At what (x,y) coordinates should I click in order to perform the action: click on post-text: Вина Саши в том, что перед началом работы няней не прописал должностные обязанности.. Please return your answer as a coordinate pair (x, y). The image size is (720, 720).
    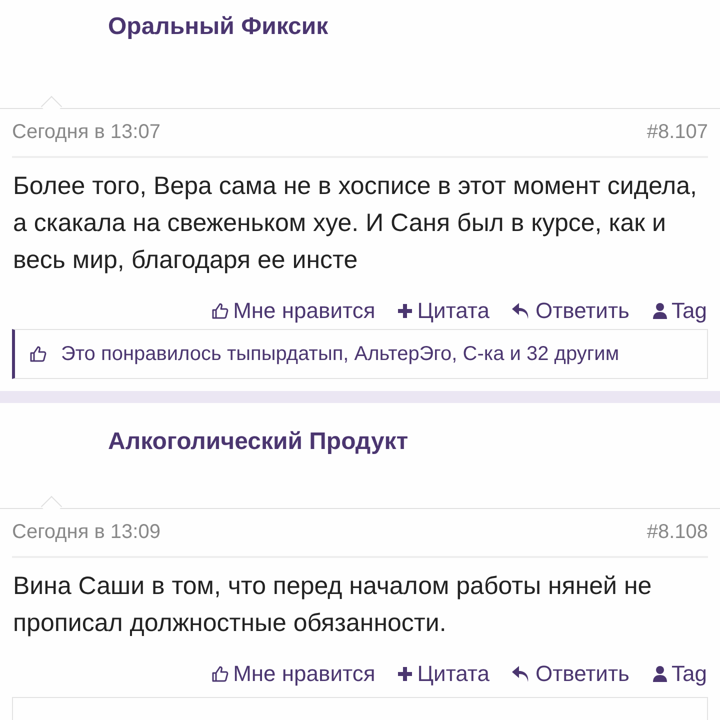
    Looking at the image, I should click on (332, 605).